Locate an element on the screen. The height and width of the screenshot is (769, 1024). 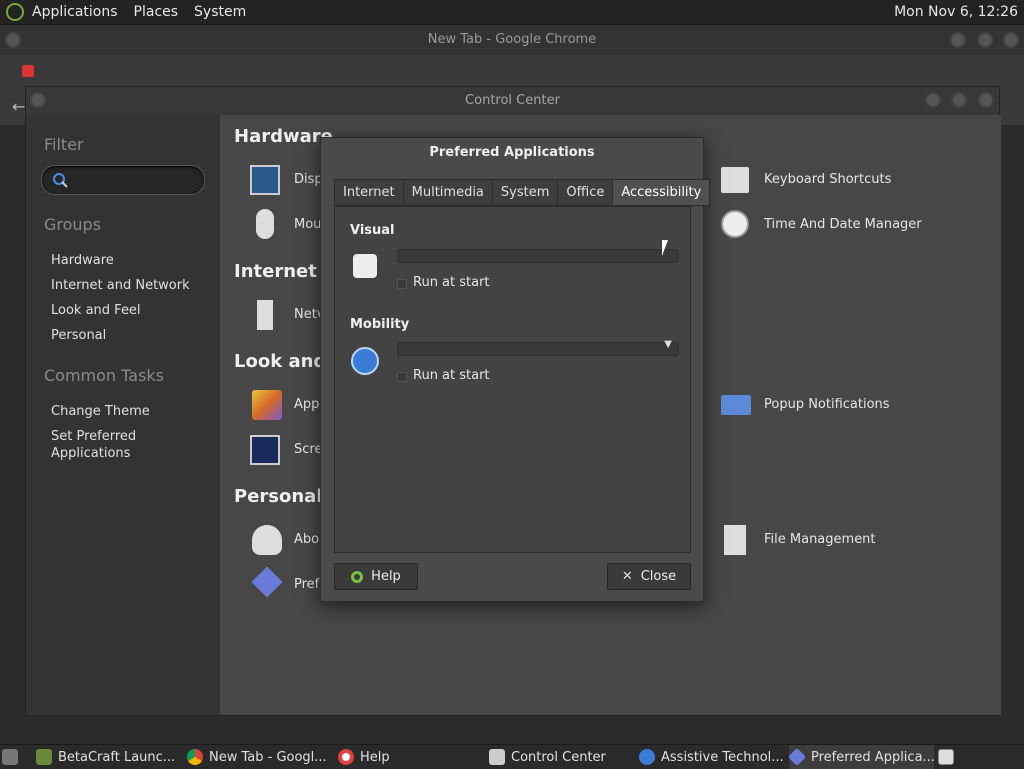
tab-multimedia: Multimedia is located at coordinates (447, 192).